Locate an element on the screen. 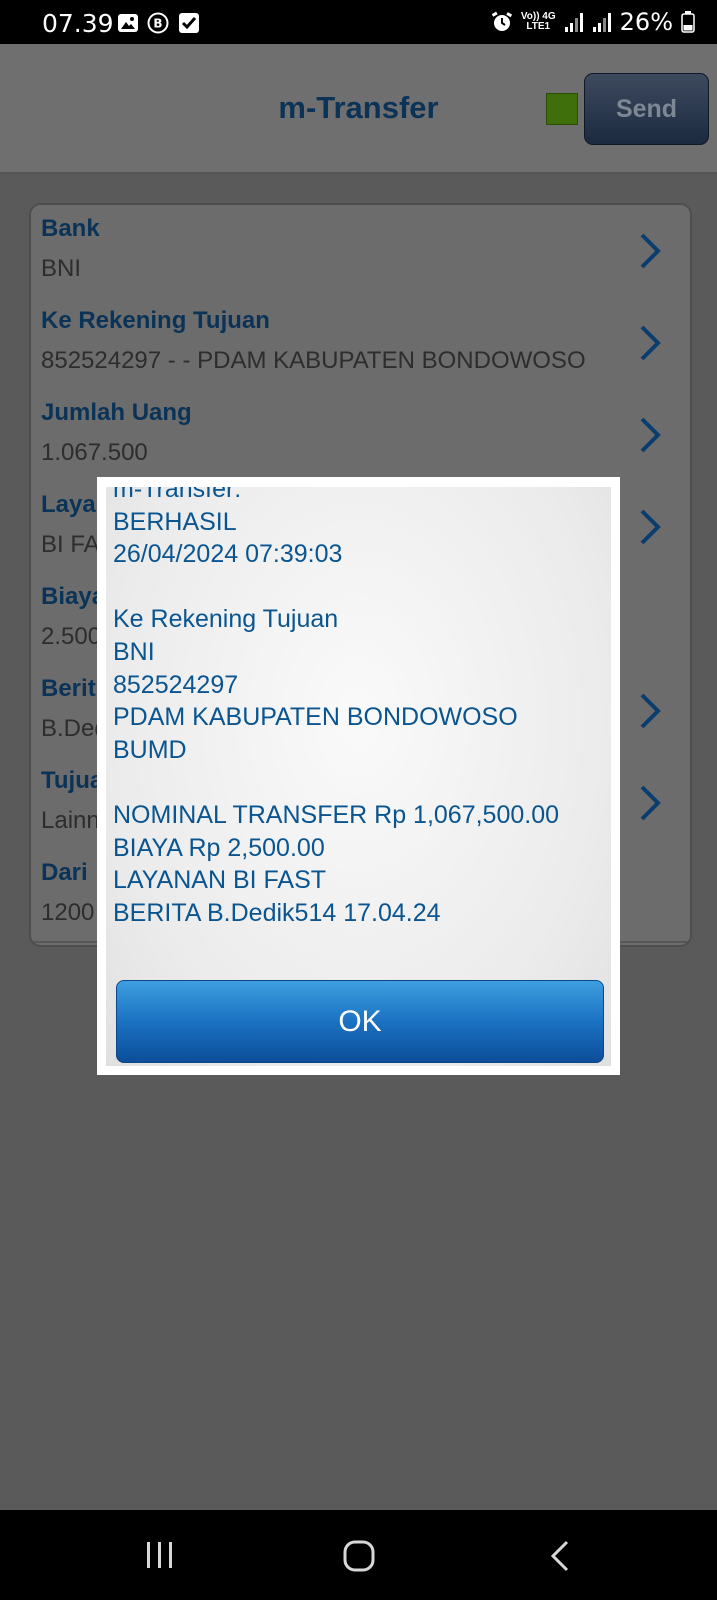 The height and width of the screenshot is (1600, 717). dialog-message-line: PDAM KABUPATEN BONDOWOSO is located at coordinates (315, 717).